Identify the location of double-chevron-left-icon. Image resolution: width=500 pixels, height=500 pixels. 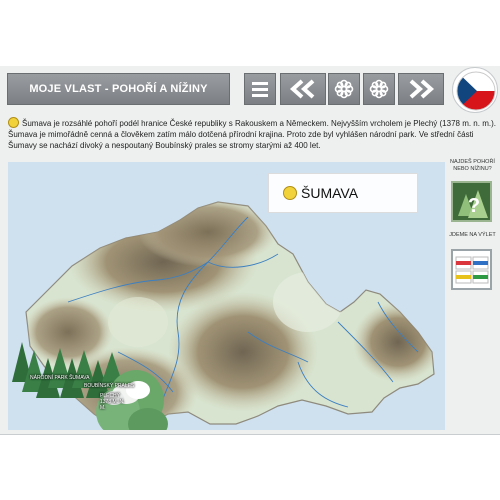
(302, 89).